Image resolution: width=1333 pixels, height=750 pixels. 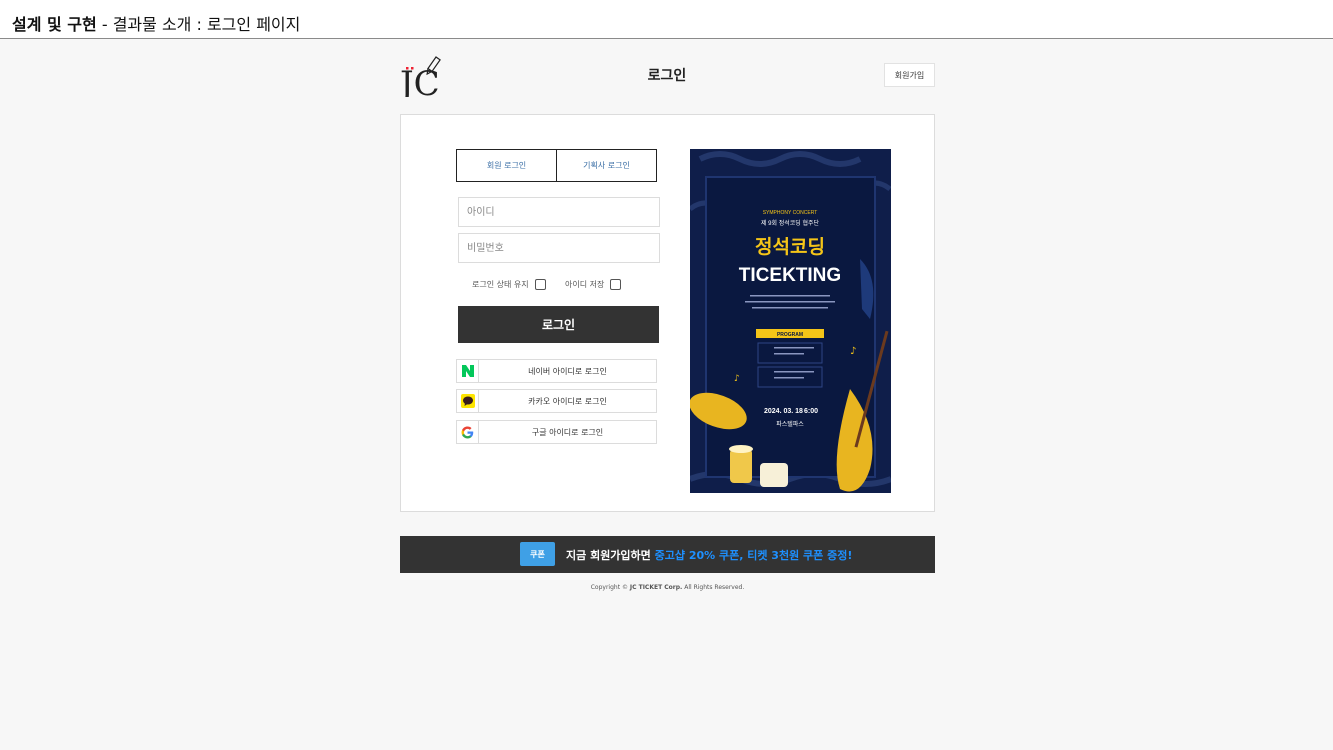 I want to click on google-login-button: 구글 아이디로 로그인, so click(x=556, y=432).